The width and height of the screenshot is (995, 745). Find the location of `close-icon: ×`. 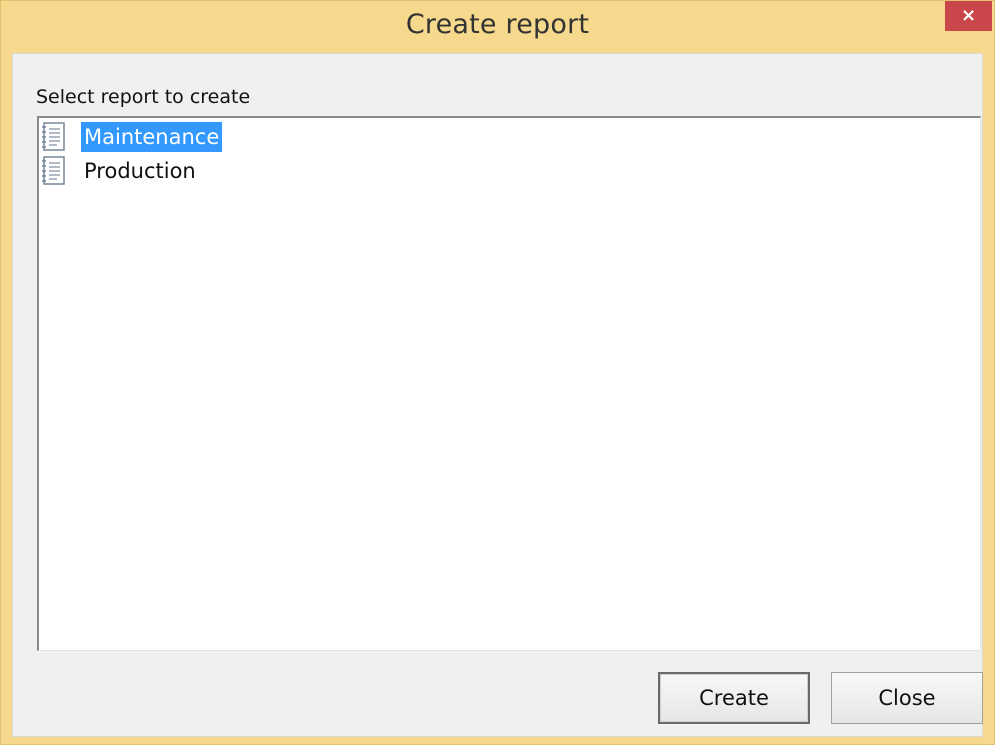

close-icon: × is located at coordinates (968, 15).